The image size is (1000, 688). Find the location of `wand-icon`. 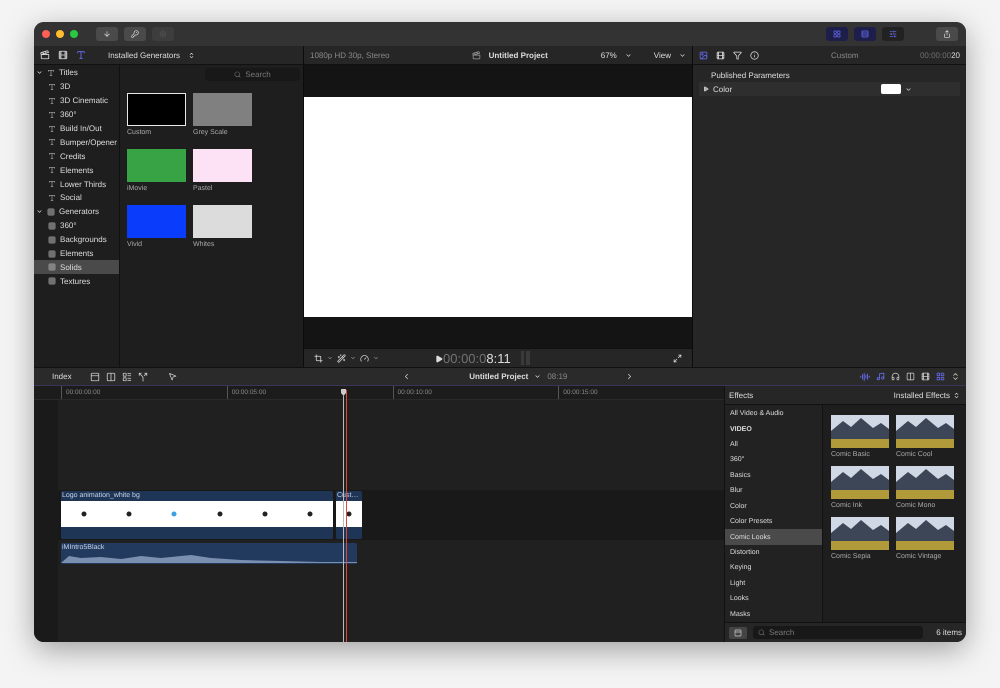

wand-icon is located at coordinates (341, 358).